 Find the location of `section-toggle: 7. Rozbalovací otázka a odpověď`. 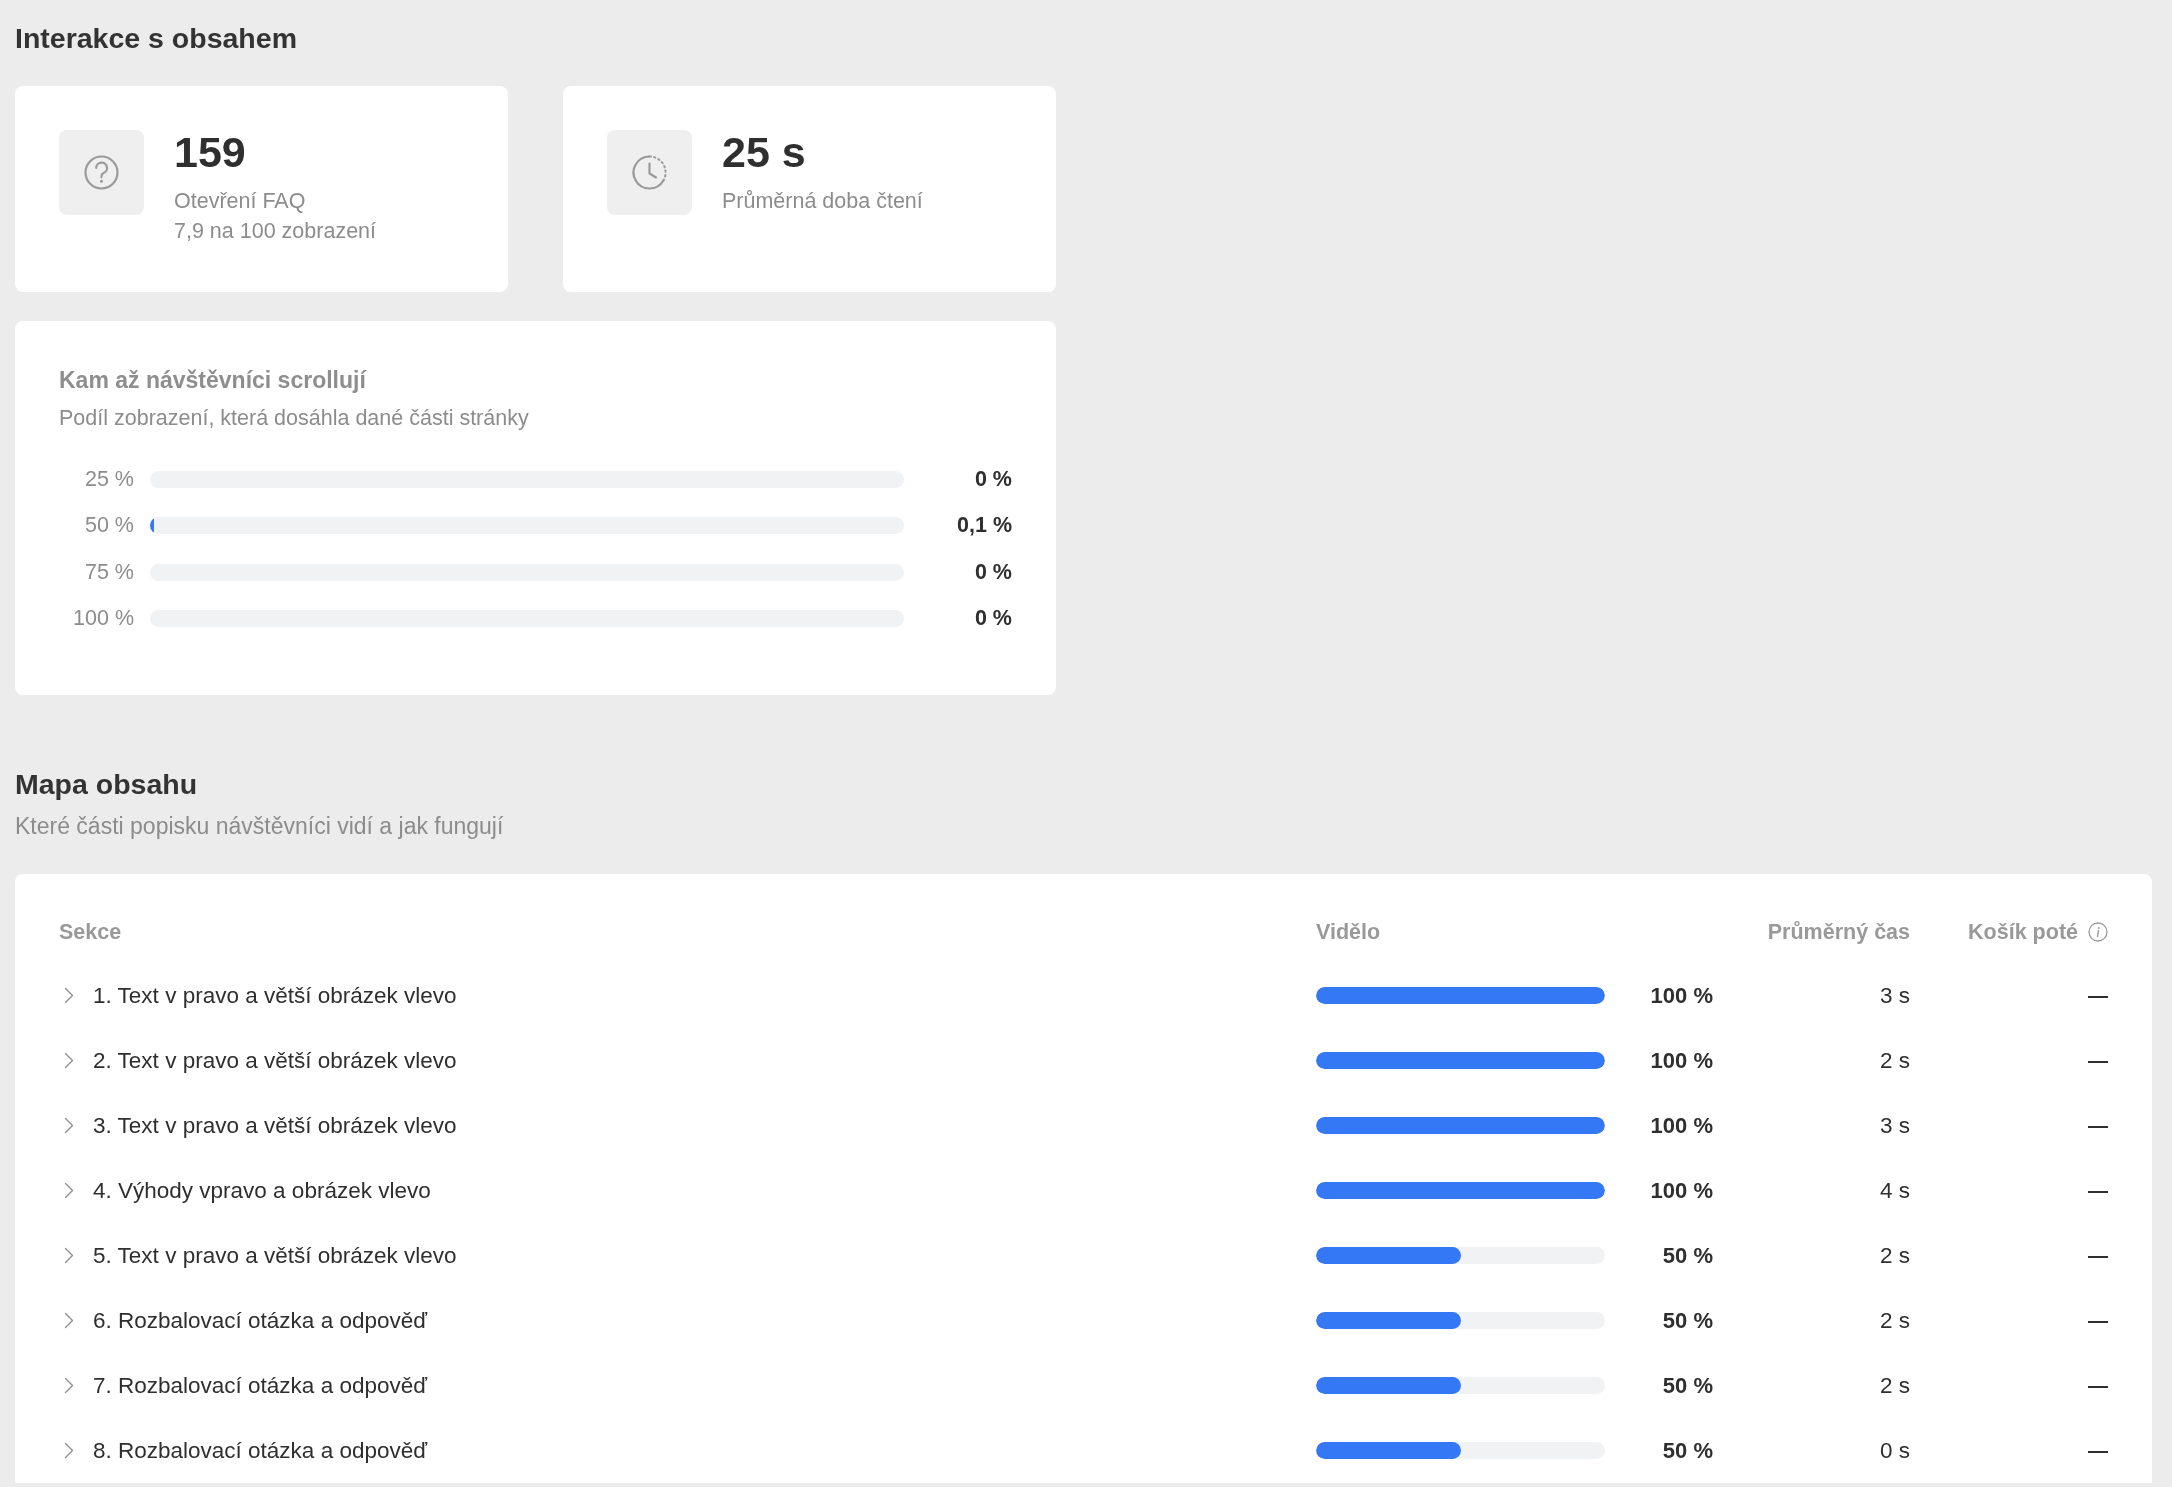

section-toggle: 7. Rozbalovací otázka a odpověď is located at coordinates (243, 1385).